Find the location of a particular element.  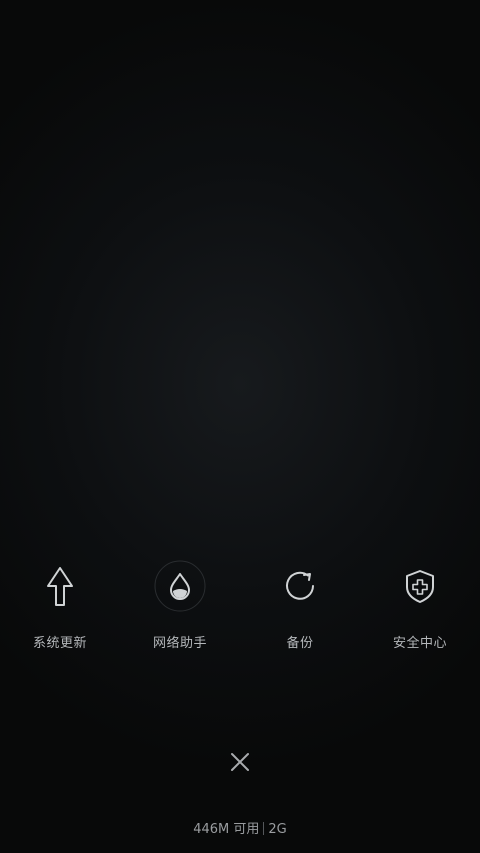

close-button is located at coordinates (240, 762).